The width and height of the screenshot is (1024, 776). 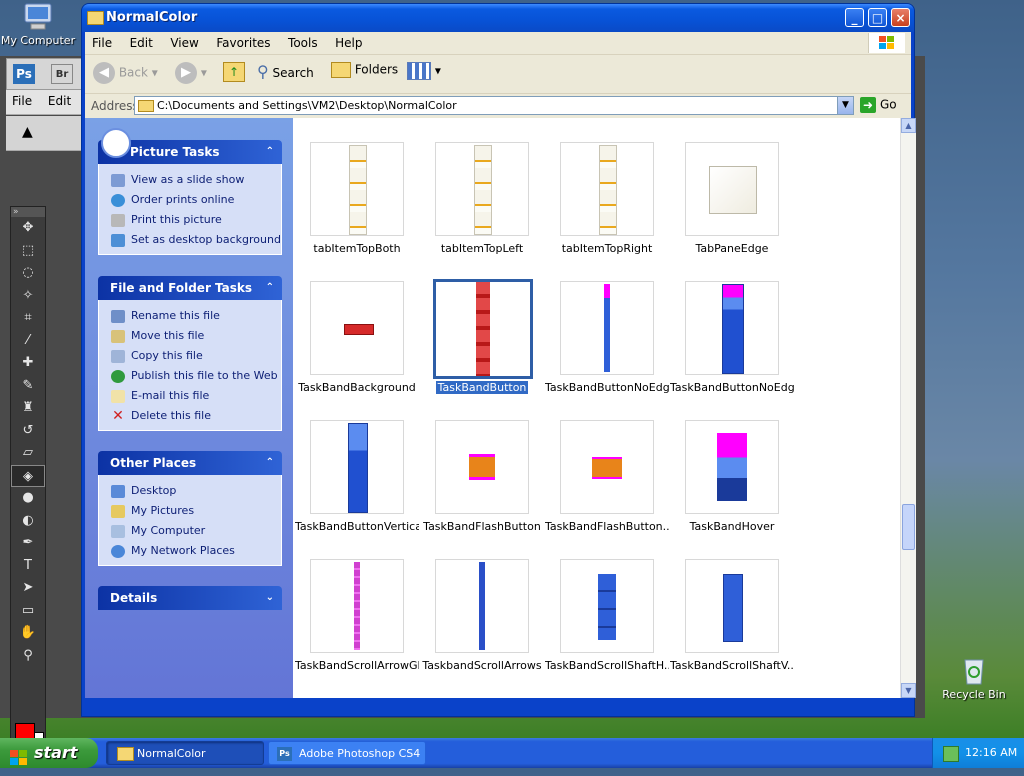 What do you see at coordinates (951, 754) in the screenshot?
I see `tray-network-icon` at bounding box center [951, 754].